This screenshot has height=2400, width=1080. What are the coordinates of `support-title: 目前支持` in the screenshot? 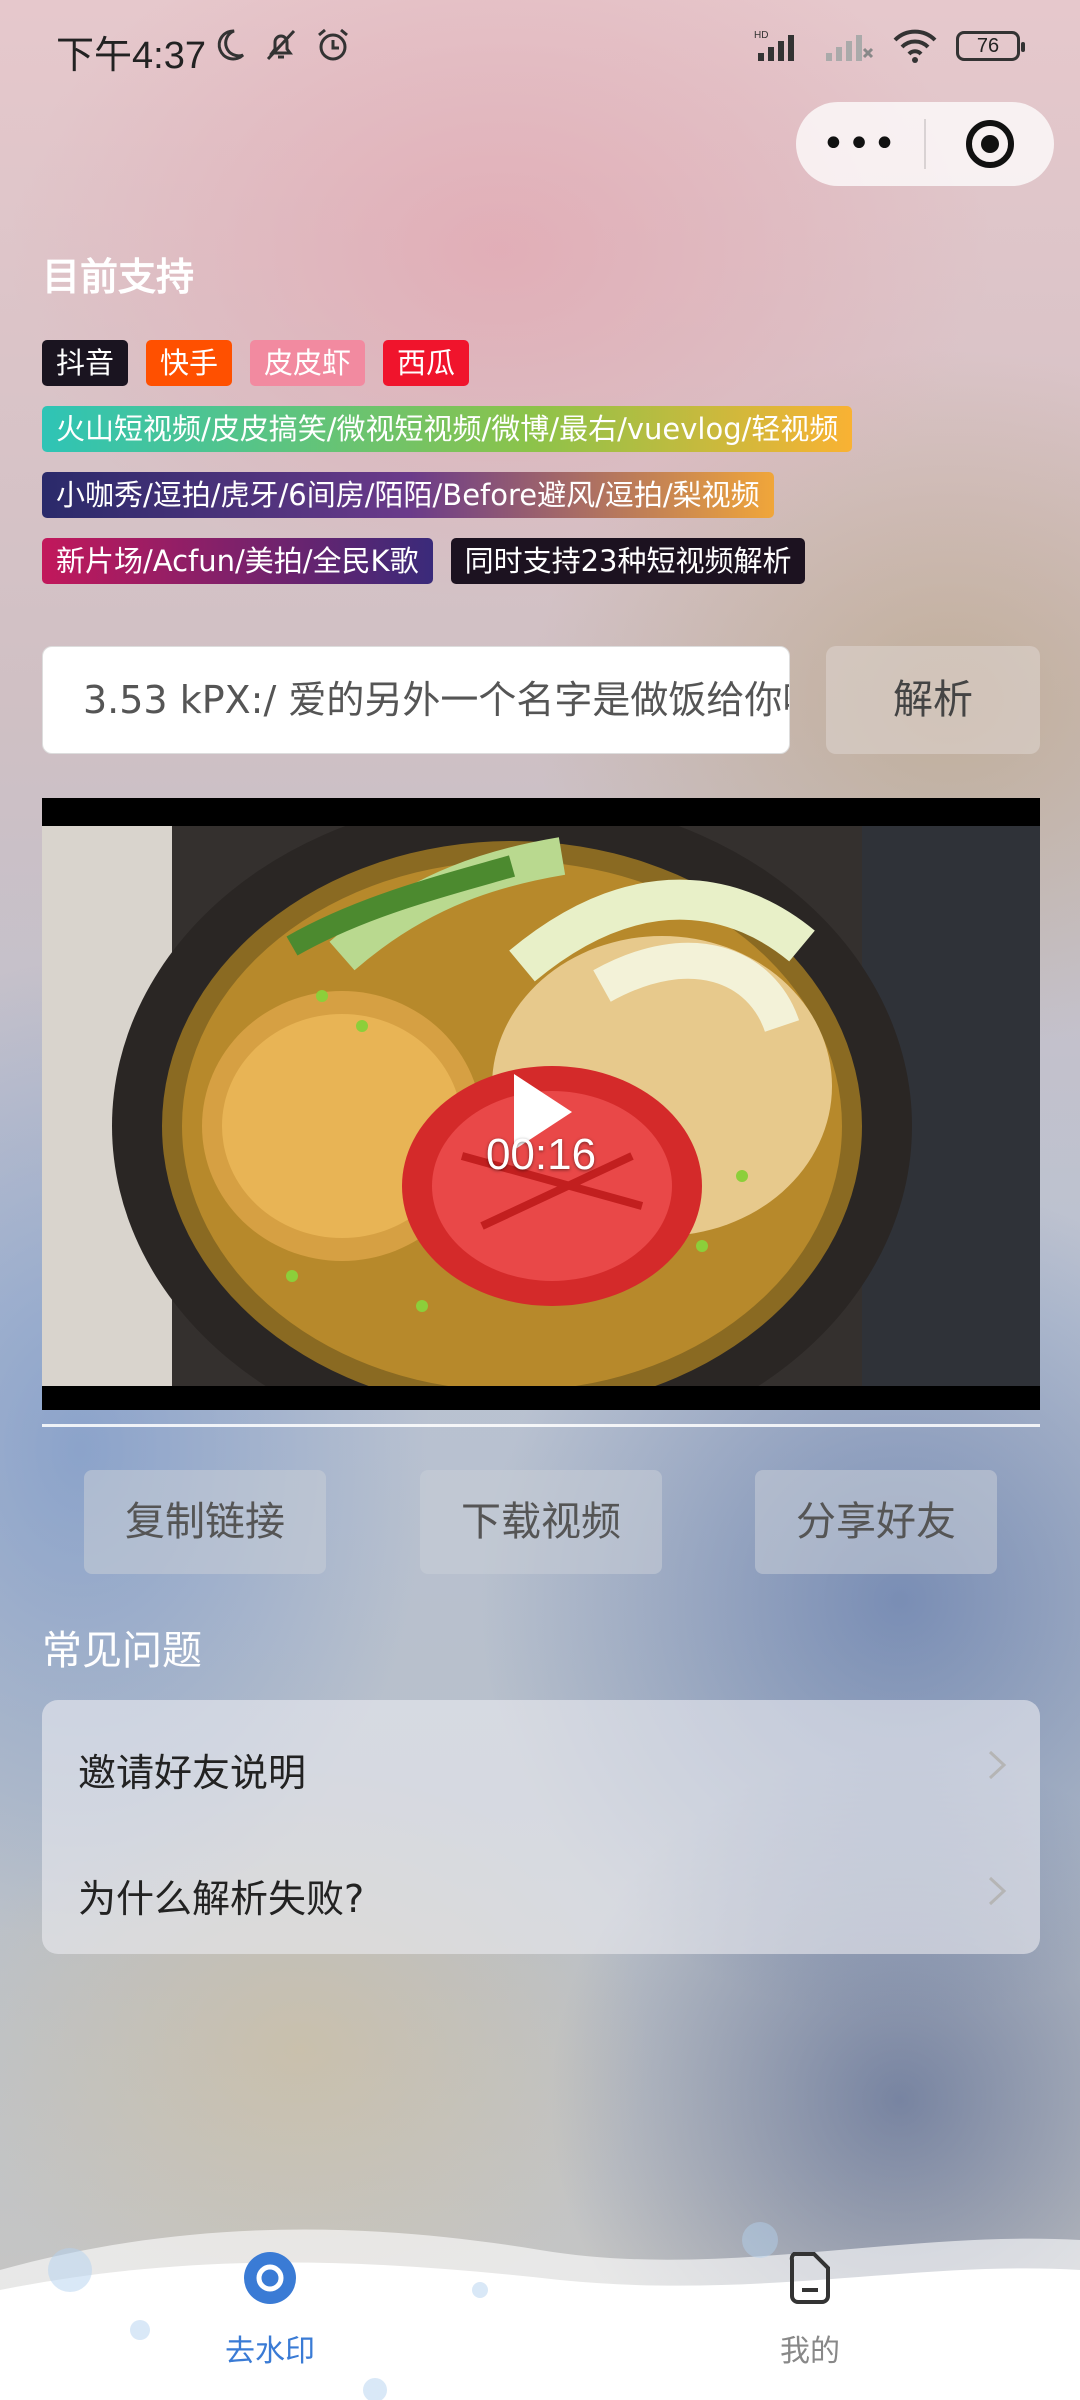 It's located at (118, 277).